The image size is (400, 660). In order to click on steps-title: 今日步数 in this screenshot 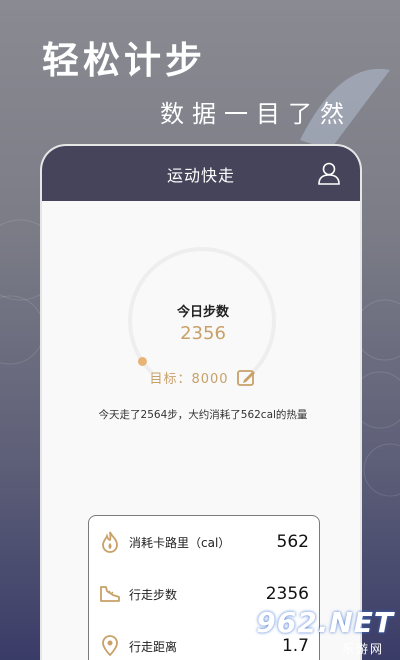, I will do `click(202, 312)`.